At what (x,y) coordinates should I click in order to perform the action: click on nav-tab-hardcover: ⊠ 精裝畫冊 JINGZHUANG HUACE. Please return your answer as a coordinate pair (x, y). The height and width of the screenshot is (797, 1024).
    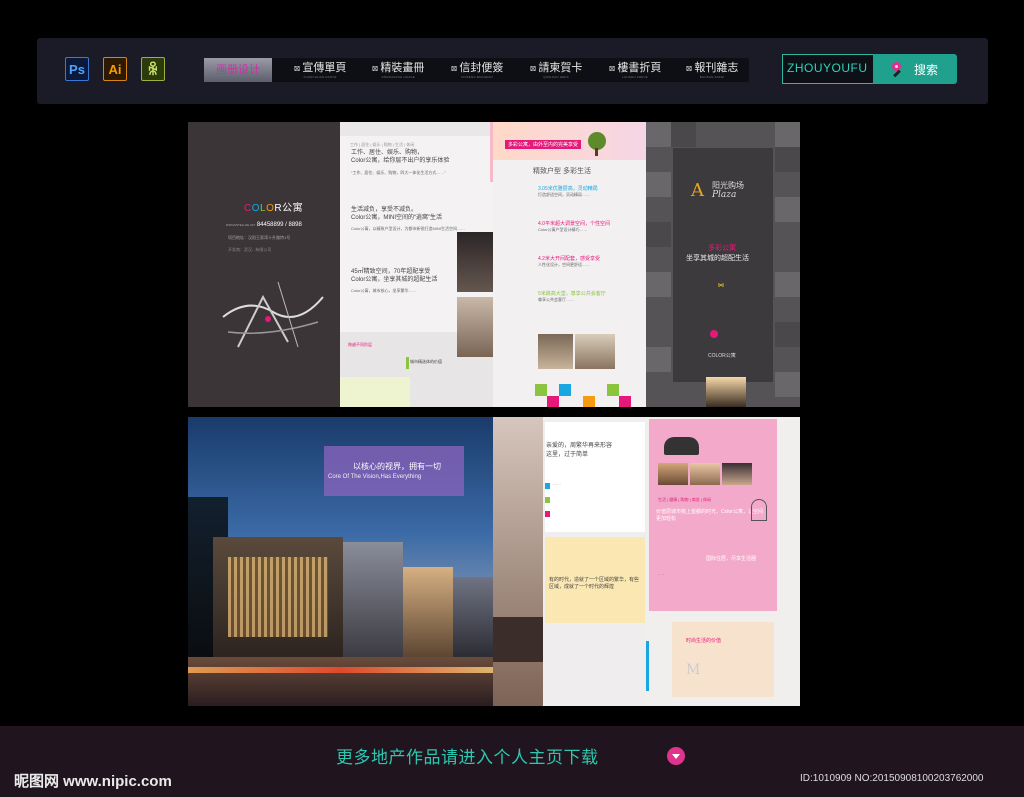
    Looking at the image, I should click on (398, 70).